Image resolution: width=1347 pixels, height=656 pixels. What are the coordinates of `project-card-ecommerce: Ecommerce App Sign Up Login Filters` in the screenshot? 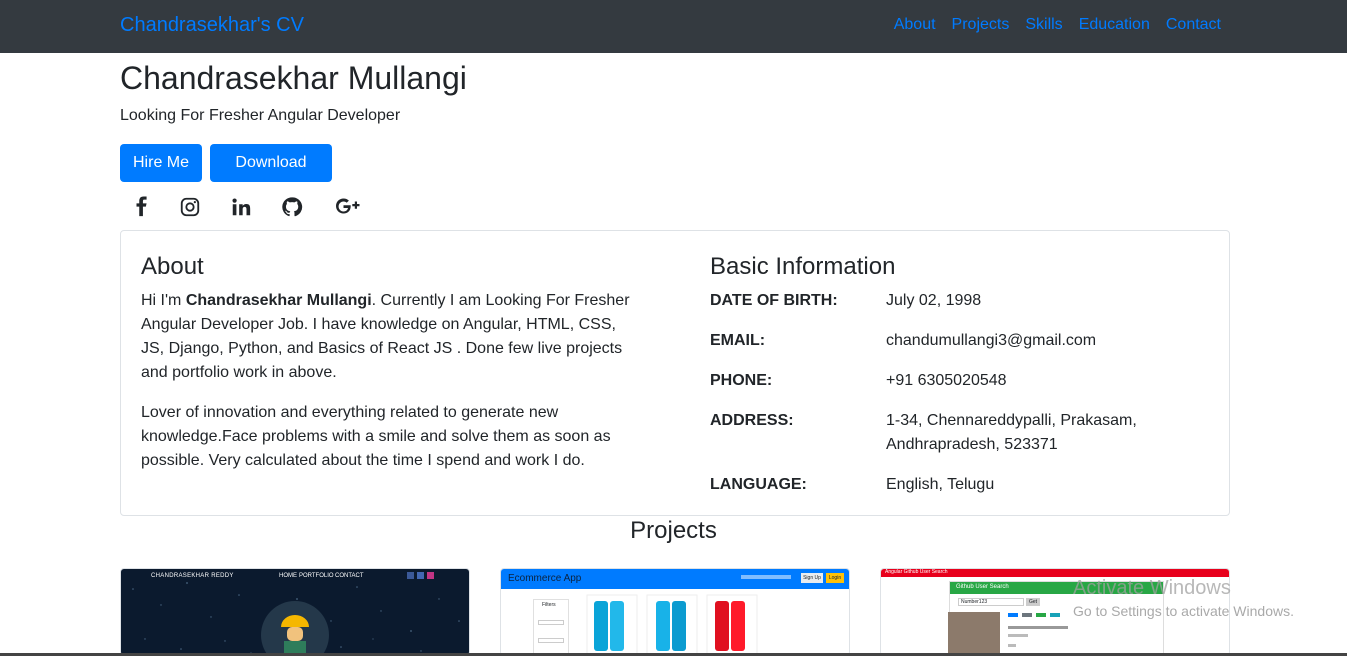 It's located at (675, 612).